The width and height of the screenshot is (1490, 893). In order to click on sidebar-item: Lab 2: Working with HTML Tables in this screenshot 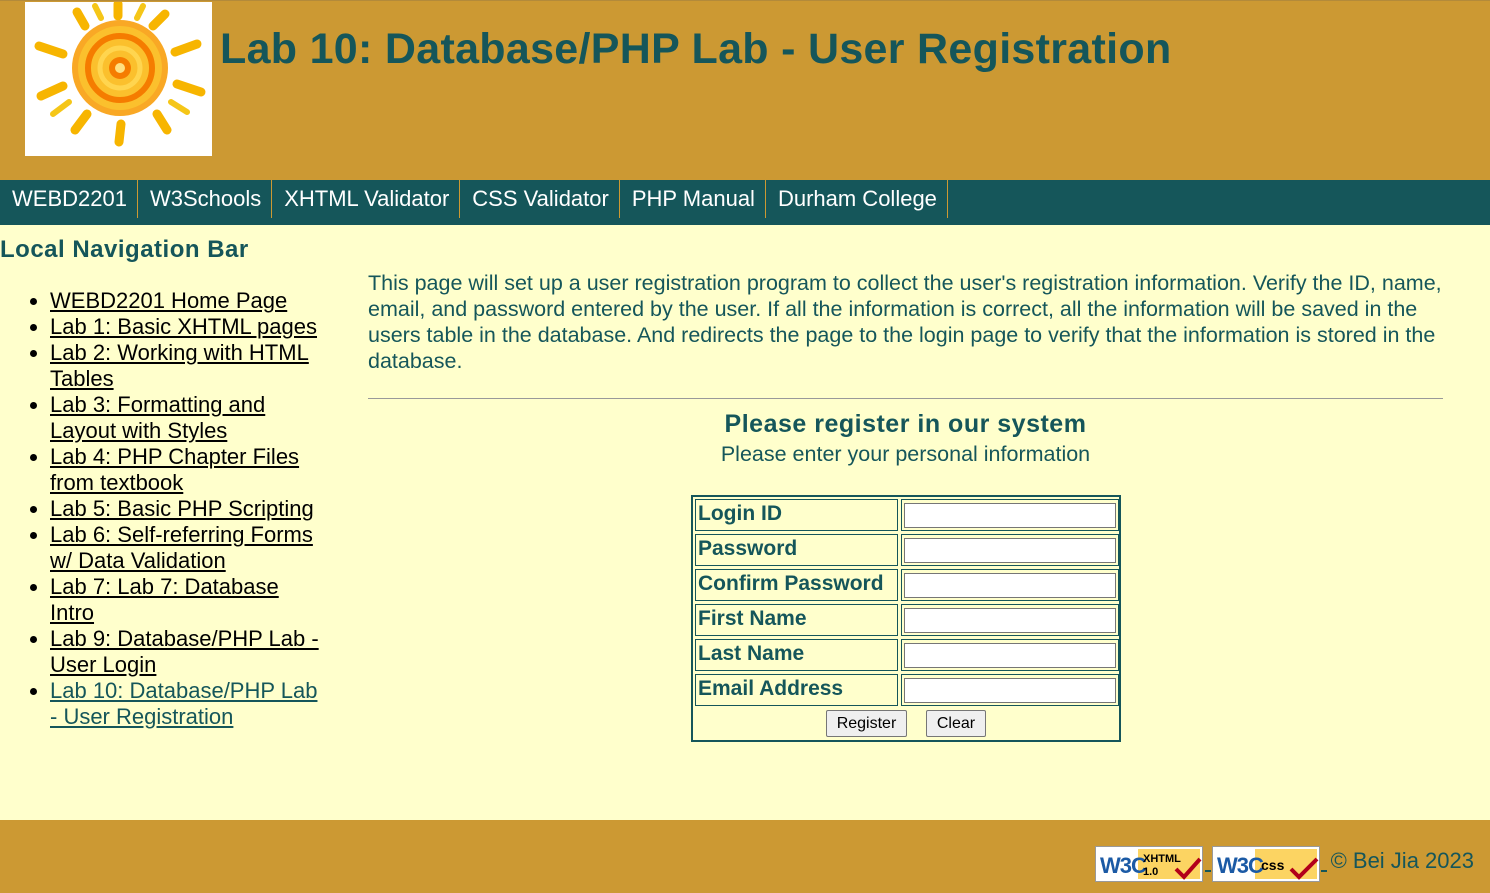, I will do `click(185, 366)`.